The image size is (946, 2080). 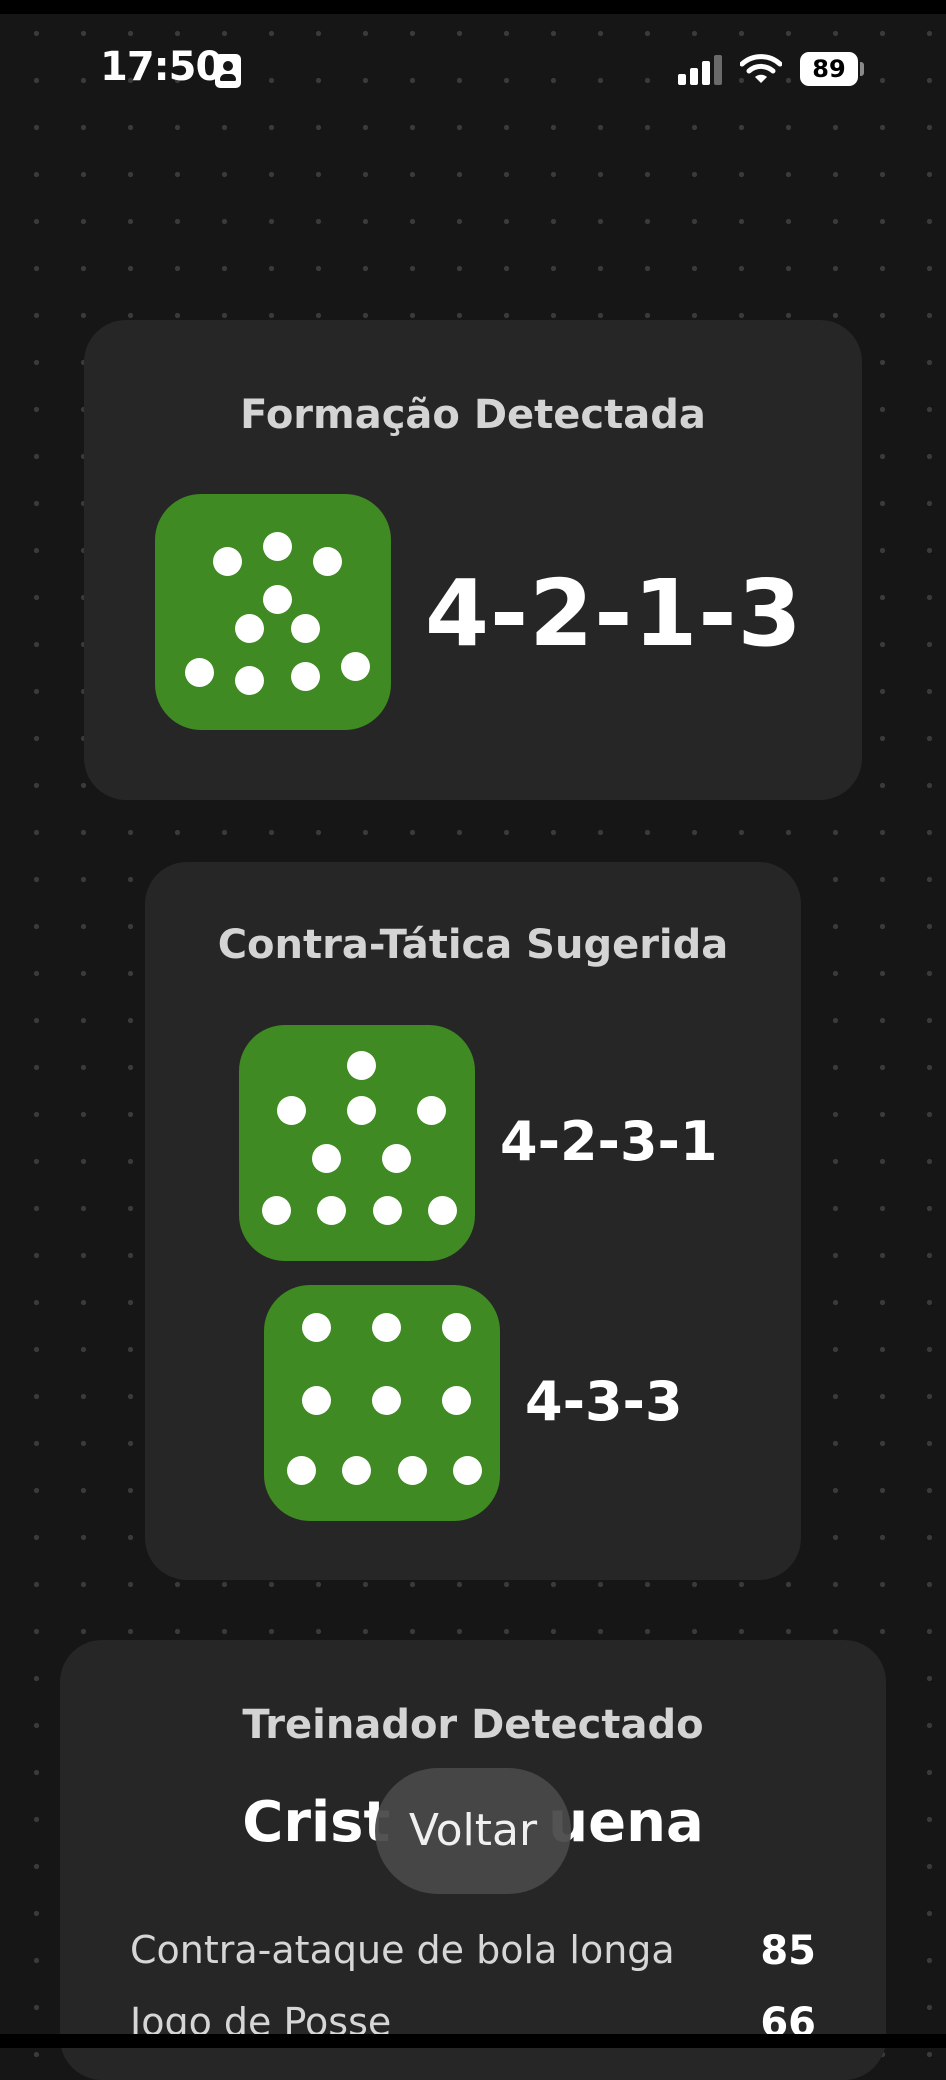 What do you see at coordinates (604, 1401) in the screenshot?
I see `suggested-formation-label: 4-3-3` at bounding box center [604, 1401].